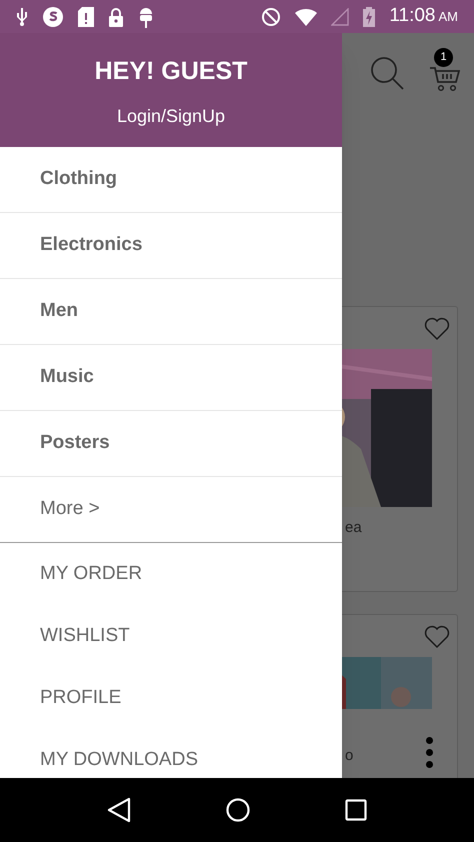 The width and height of the screenshot is (474, 842). What do you see at coordinates (369, 16) in the screenshot?
I see `battery-icon` at bounding box center [369, 16].